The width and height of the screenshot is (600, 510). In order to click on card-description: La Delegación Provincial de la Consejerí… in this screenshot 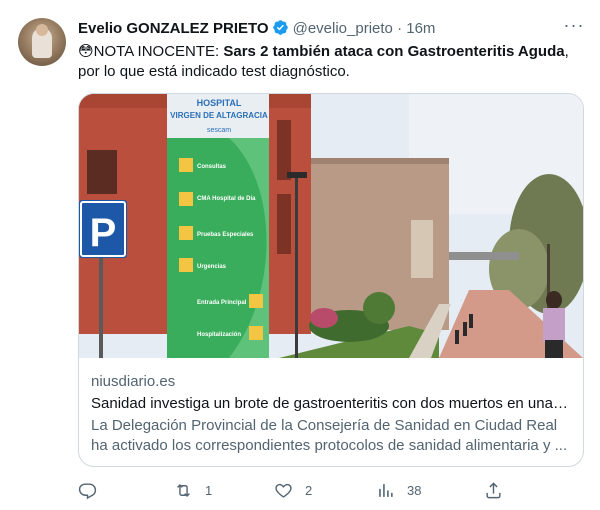, I will do `click(329, 435)`.